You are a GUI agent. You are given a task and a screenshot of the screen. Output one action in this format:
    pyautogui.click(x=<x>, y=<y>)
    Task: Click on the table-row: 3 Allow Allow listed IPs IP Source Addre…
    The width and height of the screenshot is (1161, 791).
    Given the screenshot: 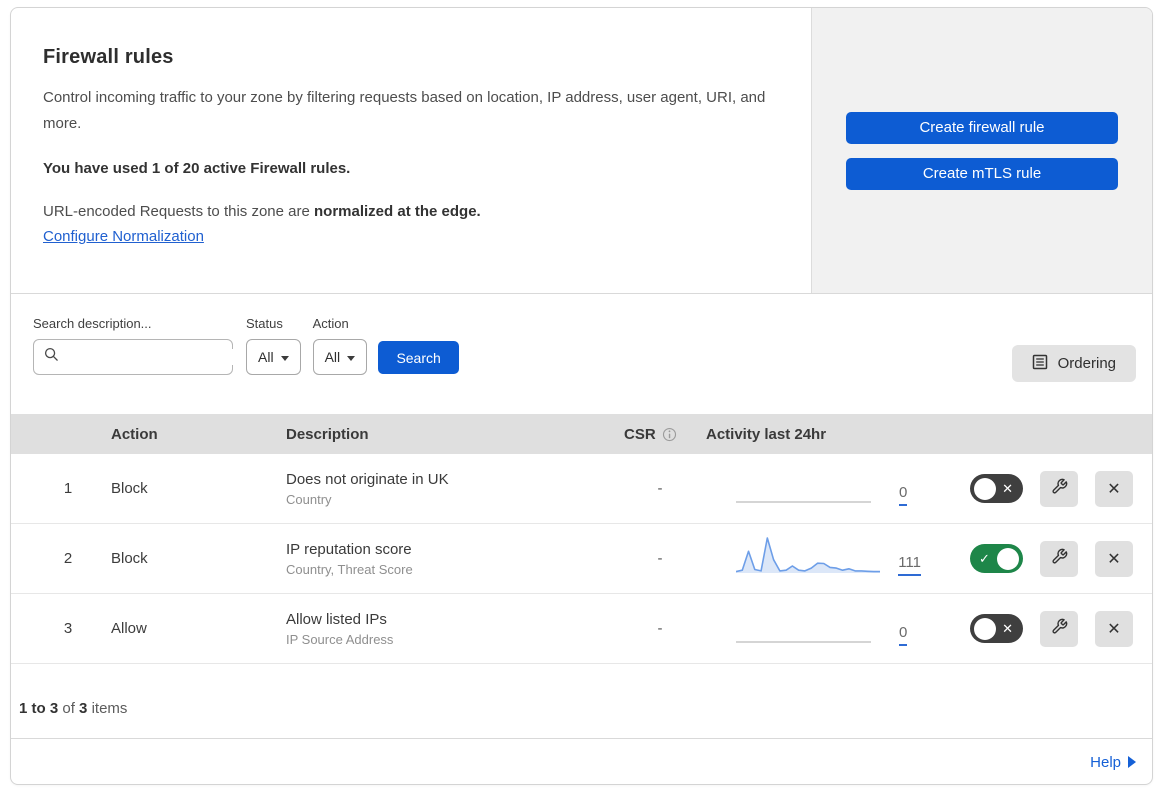 What is the action you would take?
    pyautogui.click(x=581, y=629)
    